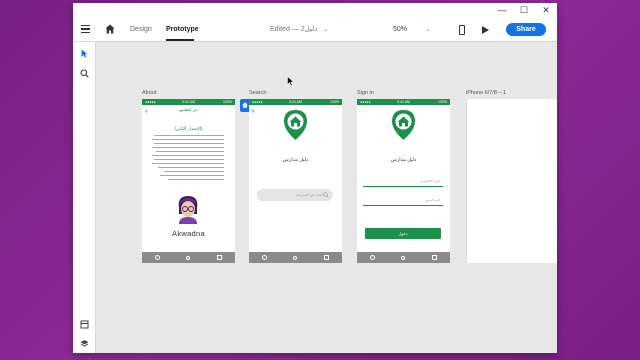 This screenshot has width=640, height=360. Describe the element at coordinates (427, 30) in the screenshot. I see `zoom-chevron-icon: ⌄` at that location.